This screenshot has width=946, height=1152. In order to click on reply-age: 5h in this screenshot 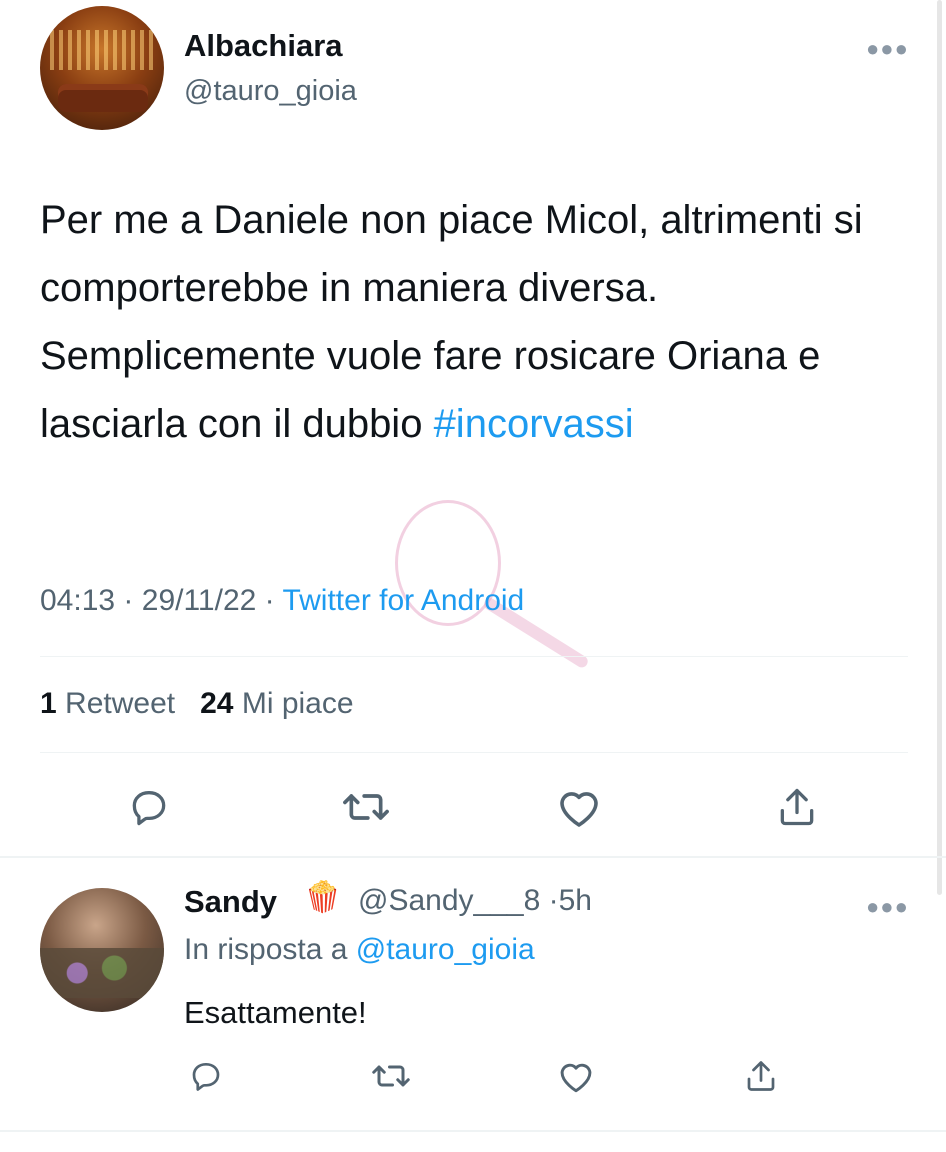, I will do `click(575, 900)`.